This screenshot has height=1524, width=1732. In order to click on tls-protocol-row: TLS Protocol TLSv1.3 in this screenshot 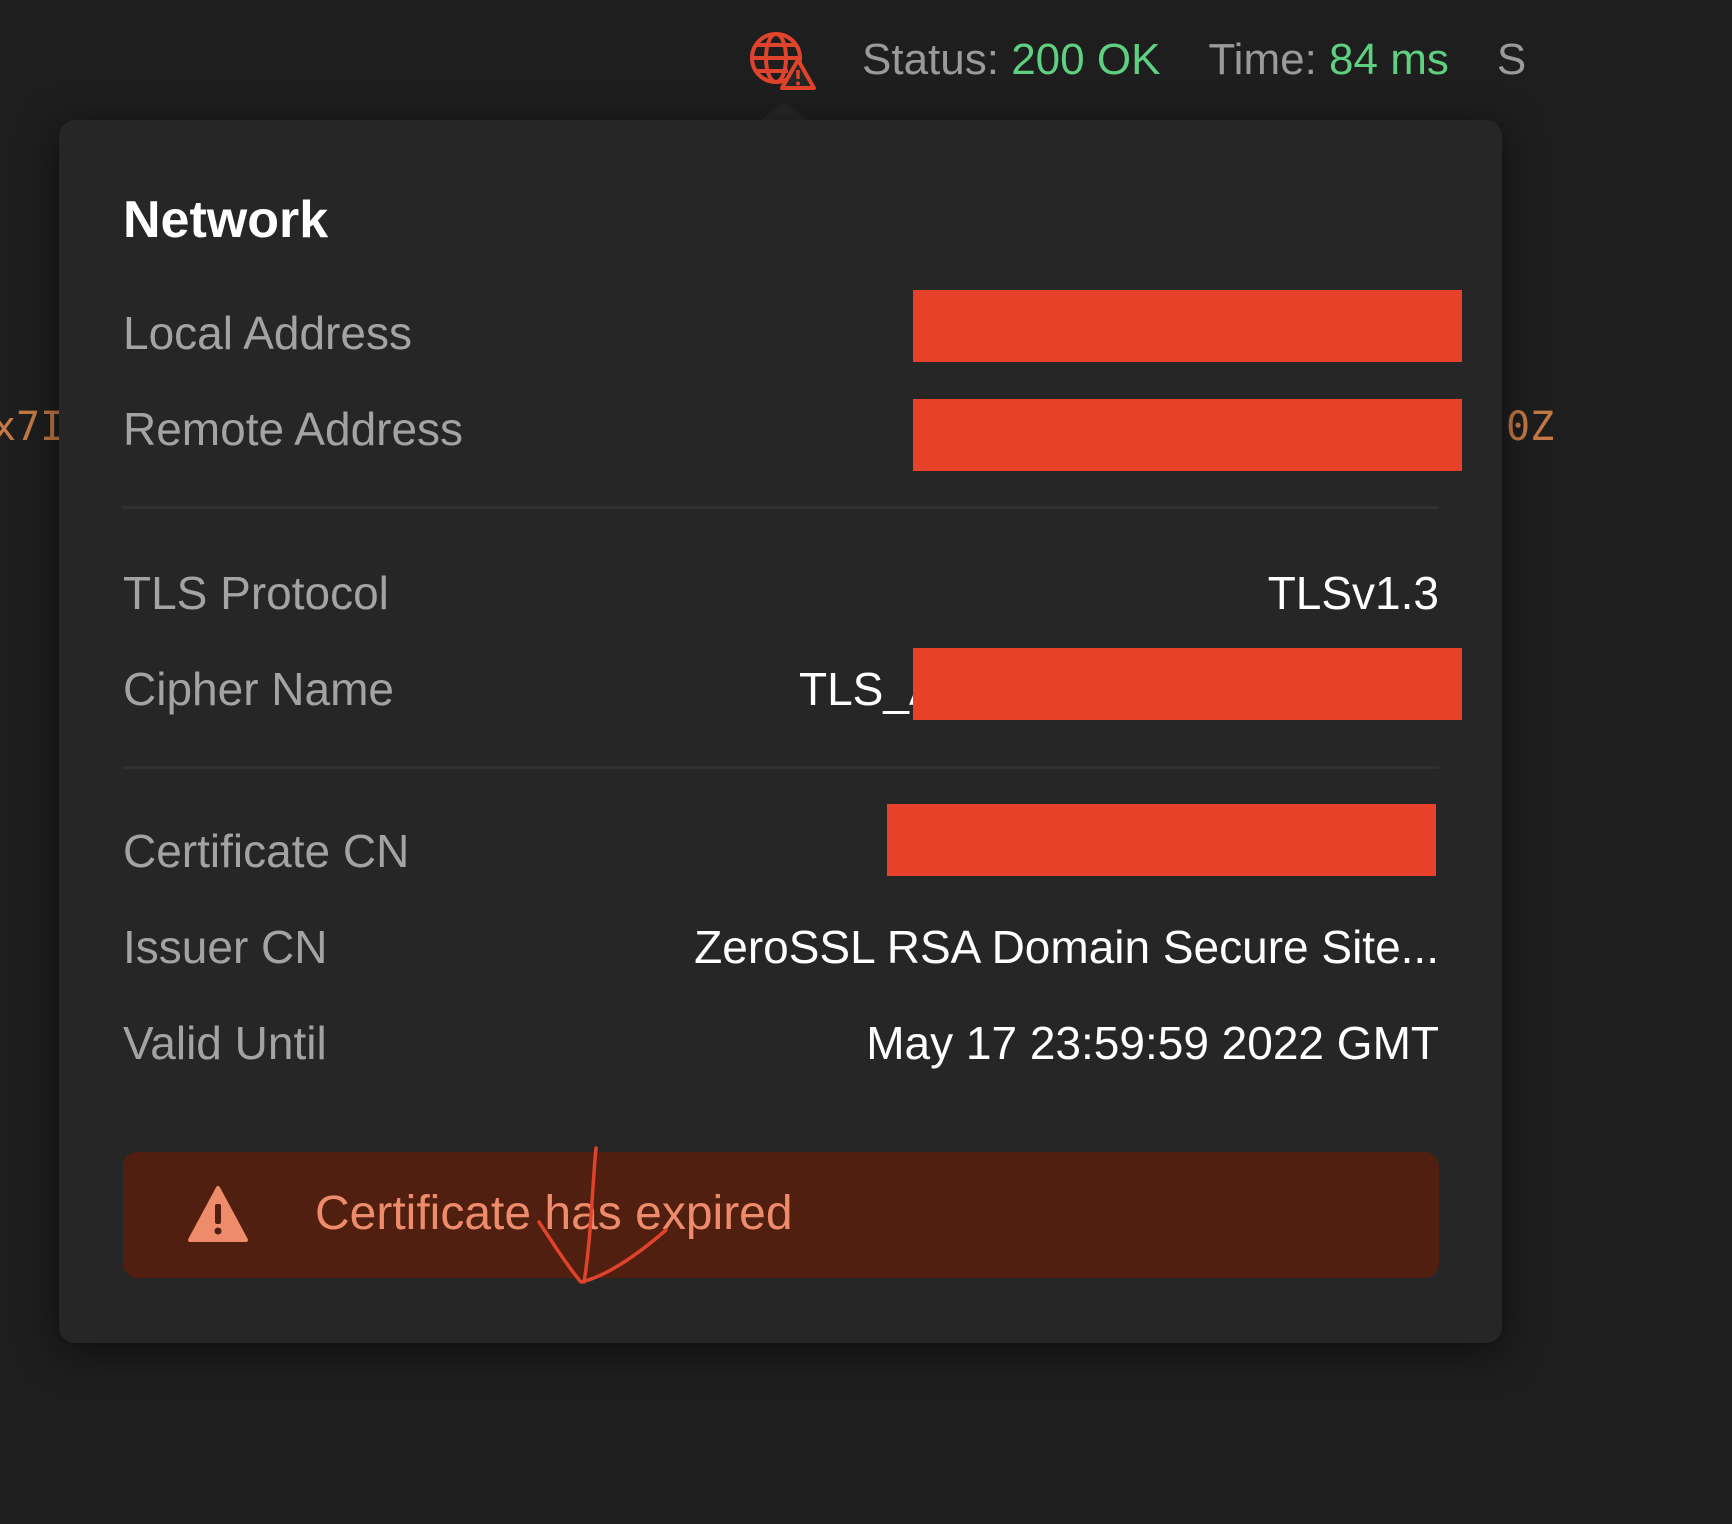, I will do `click(781, 596)`.